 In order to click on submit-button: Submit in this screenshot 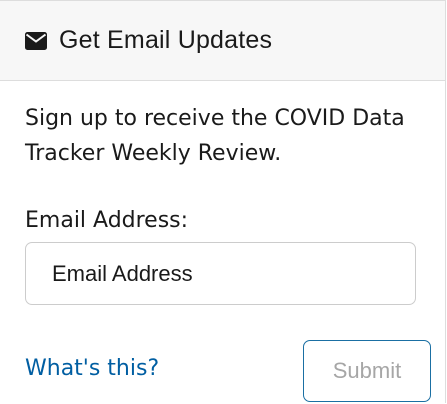, I will do `click(367, 371)`.